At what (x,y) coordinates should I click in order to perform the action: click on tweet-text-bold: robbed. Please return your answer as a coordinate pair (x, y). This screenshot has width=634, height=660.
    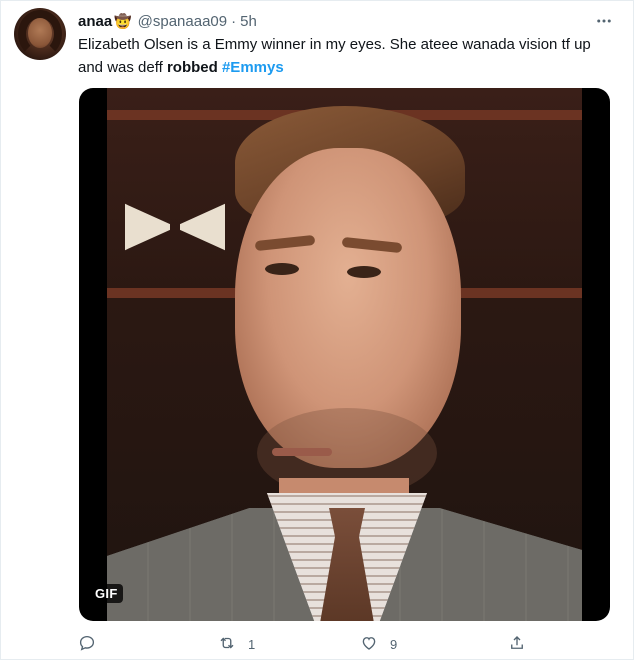
    Looking at the image, I should click on (192, 67).